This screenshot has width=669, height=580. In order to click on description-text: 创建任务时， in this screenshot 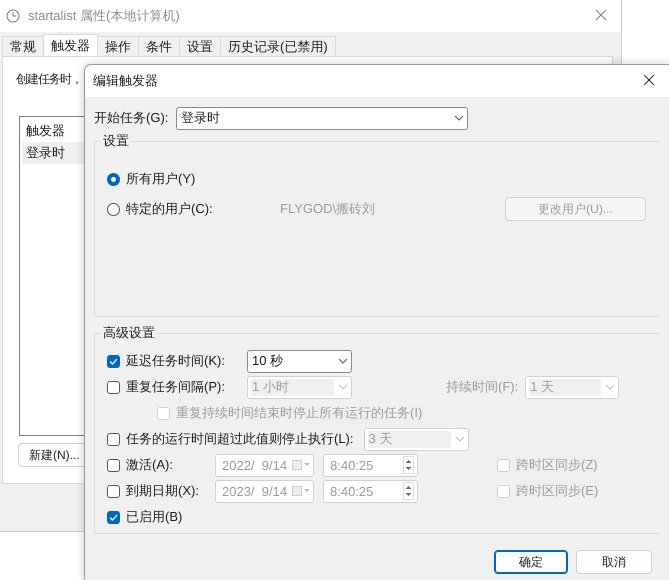, I will do `click(49, 79)`.